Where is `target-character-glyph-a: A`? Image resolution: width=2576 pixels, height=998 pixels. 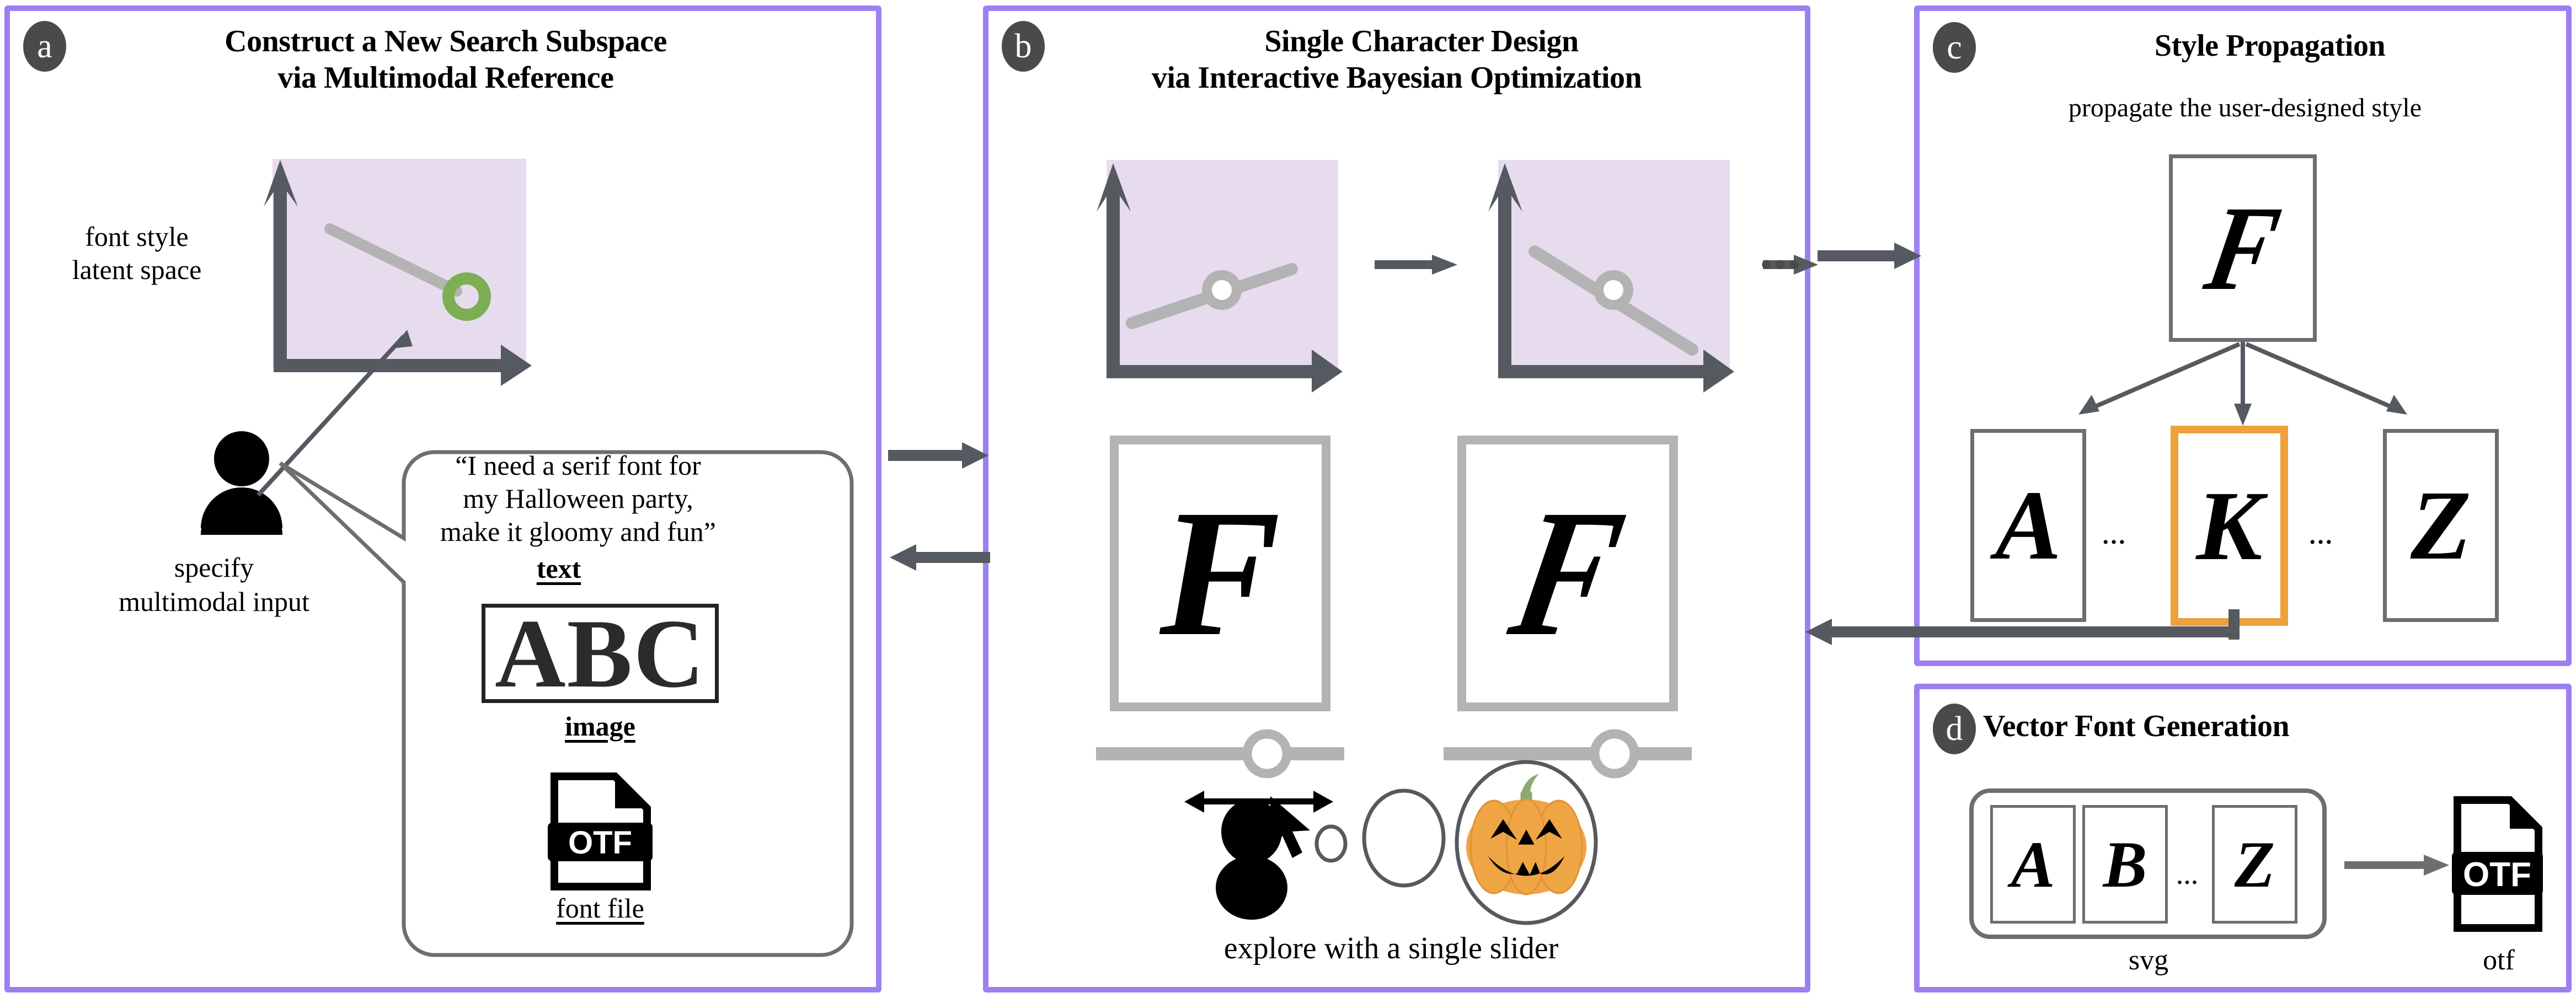 target-character-glyph-a: A is located at coordinates (2028, 525).